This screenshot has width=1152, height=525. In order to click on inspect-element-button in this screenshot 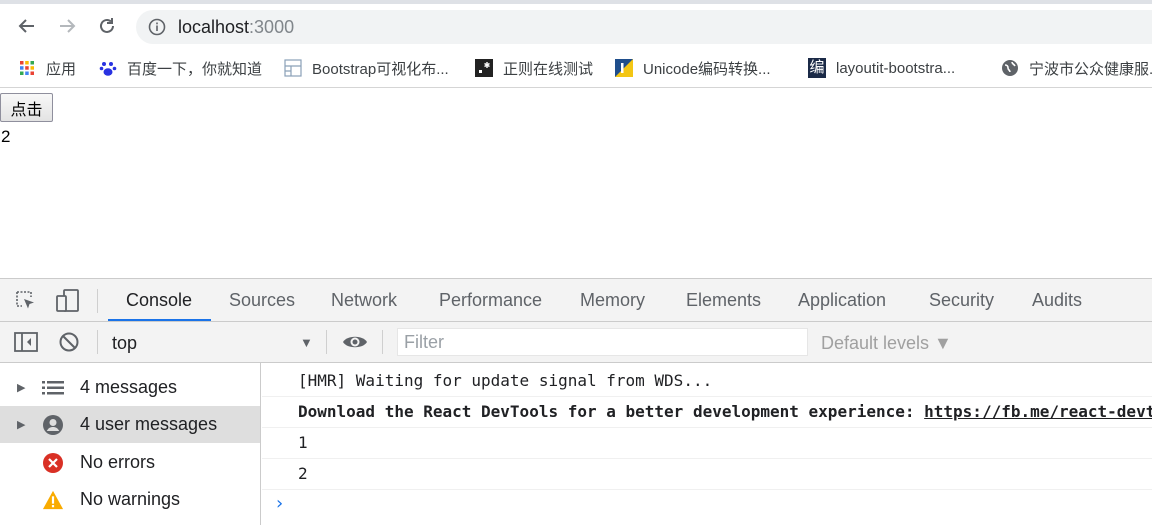, I will do `click(26, 301)`.